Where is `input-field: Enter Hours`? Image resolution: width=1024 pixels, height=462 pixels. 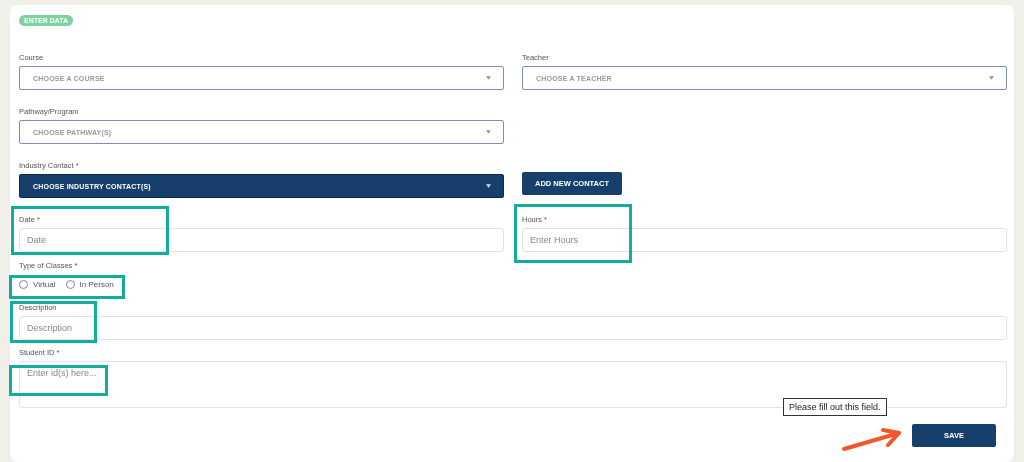
input-field: Enter Hours is located at coordinates (764, 240).